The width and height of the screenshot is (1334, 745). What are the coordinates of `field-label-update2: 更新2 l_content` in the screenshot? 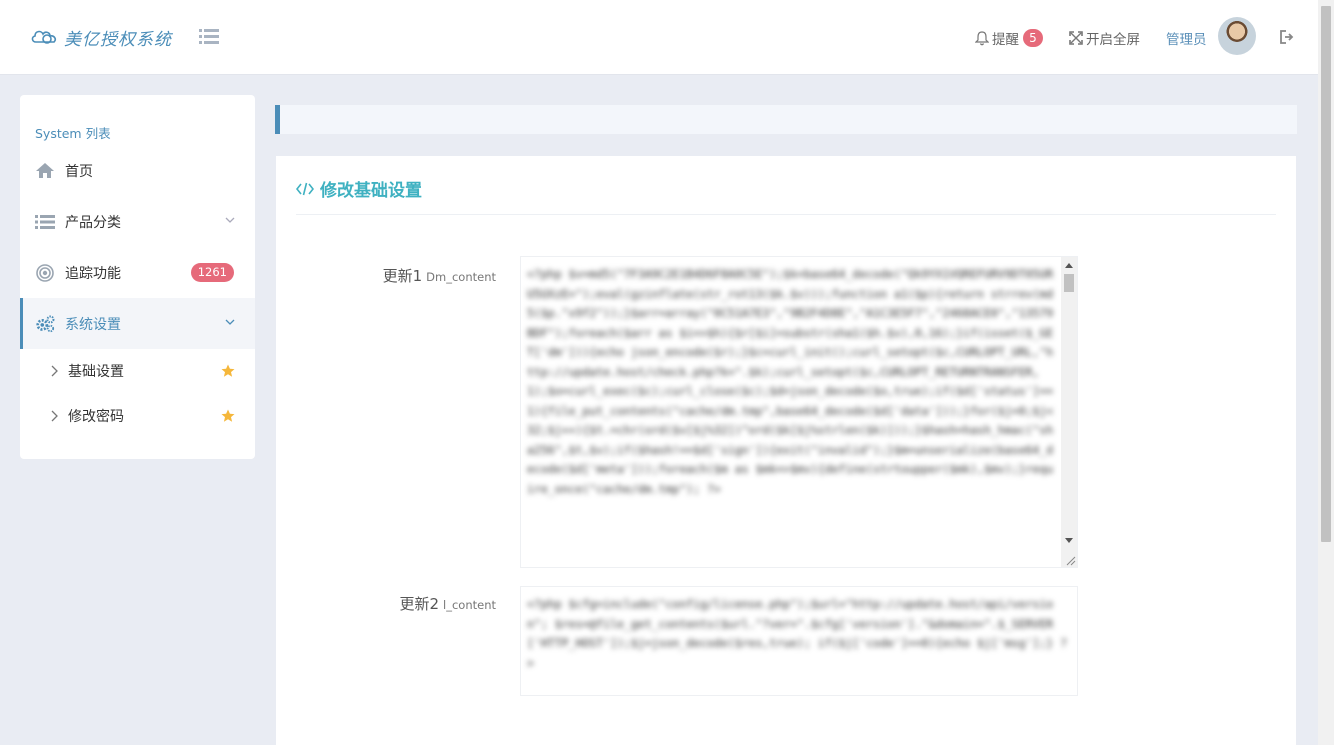 It's located at (386, 603).